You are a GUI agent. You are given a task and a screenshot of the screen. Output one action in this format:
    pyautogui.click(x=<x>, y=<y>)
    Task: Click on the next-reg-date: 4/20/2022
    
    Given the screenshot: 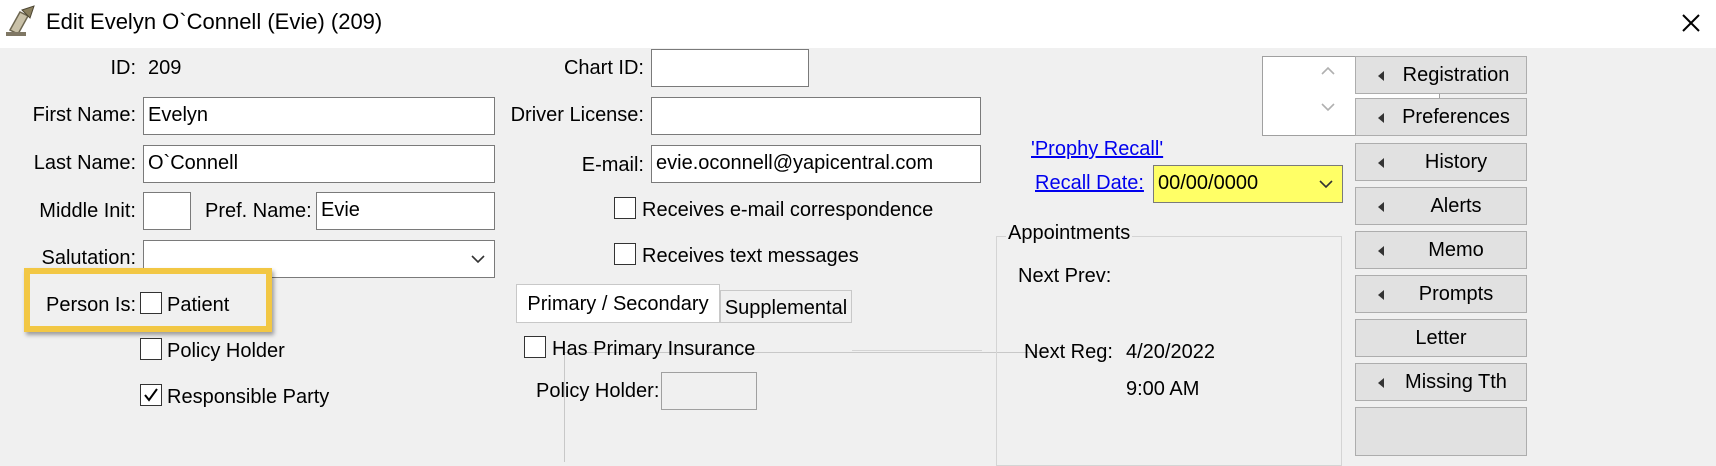 What is the action you would take?
    pyautogui.click(x=1170, y=352)
    